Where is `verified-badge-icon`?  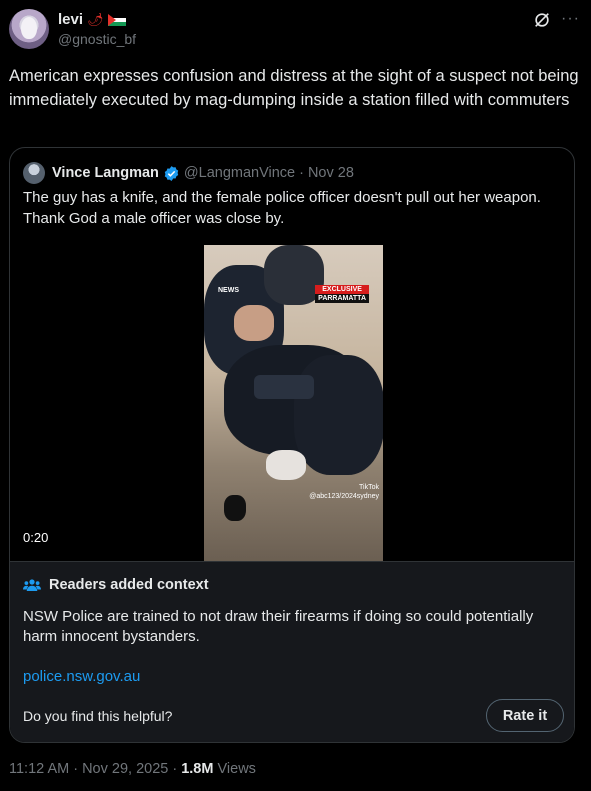 verified-badge-icon is located at coordinates (171, 173).